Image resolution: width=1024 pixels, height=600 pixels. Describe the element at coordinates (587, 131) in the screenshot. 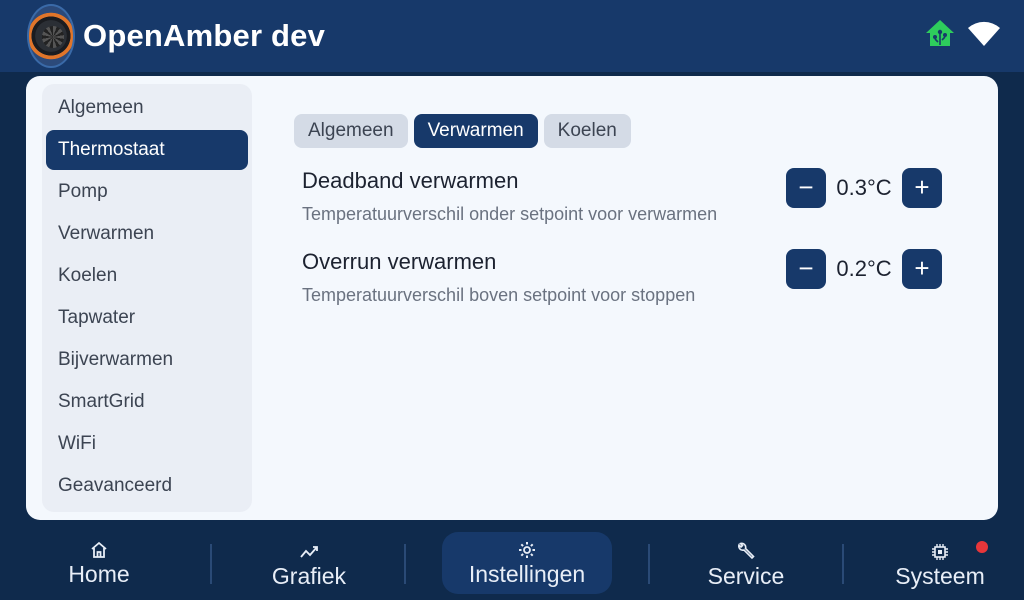

I see `tab-koelen: Koelen` at that location.